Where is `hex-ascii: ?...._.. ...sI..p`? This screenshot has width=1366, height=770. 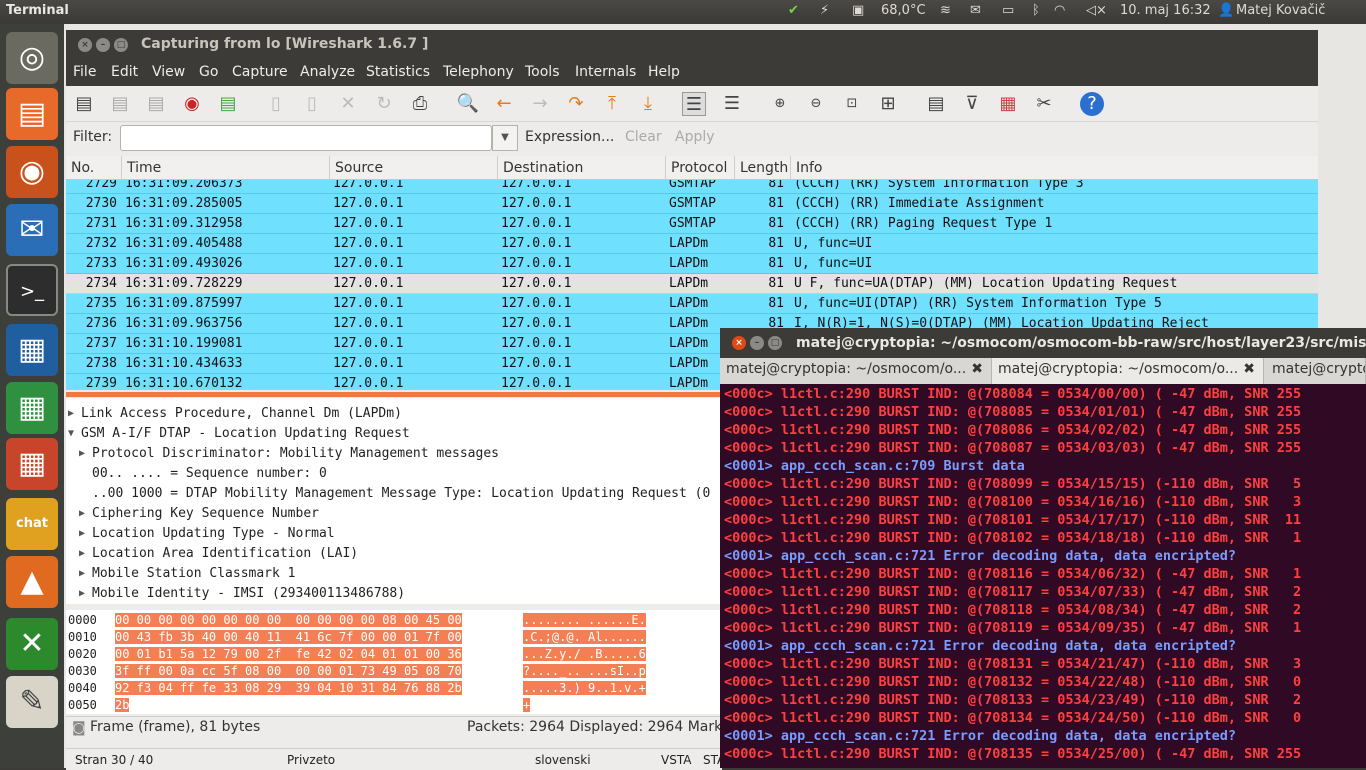
hex-ascii: ?...._.. ...sI..p is located at coordinates (584, 671).